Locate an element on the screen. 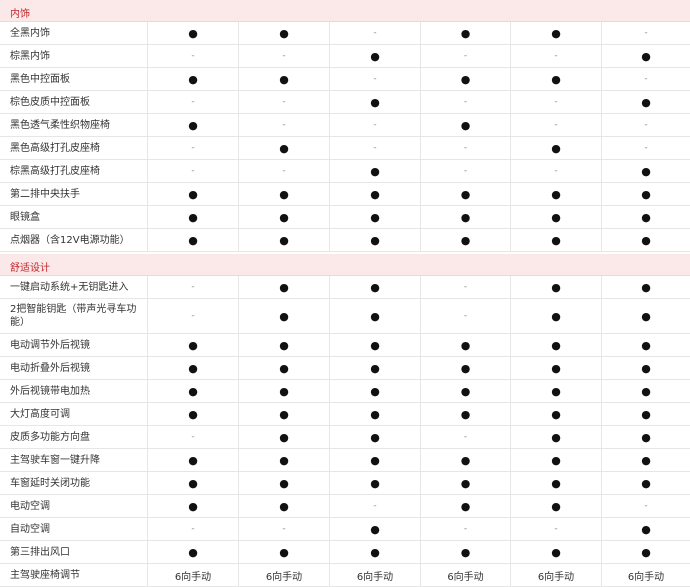  table-row: 棕色皮质中控面板 - - ● - - ● is located at coordinates (345, 102).